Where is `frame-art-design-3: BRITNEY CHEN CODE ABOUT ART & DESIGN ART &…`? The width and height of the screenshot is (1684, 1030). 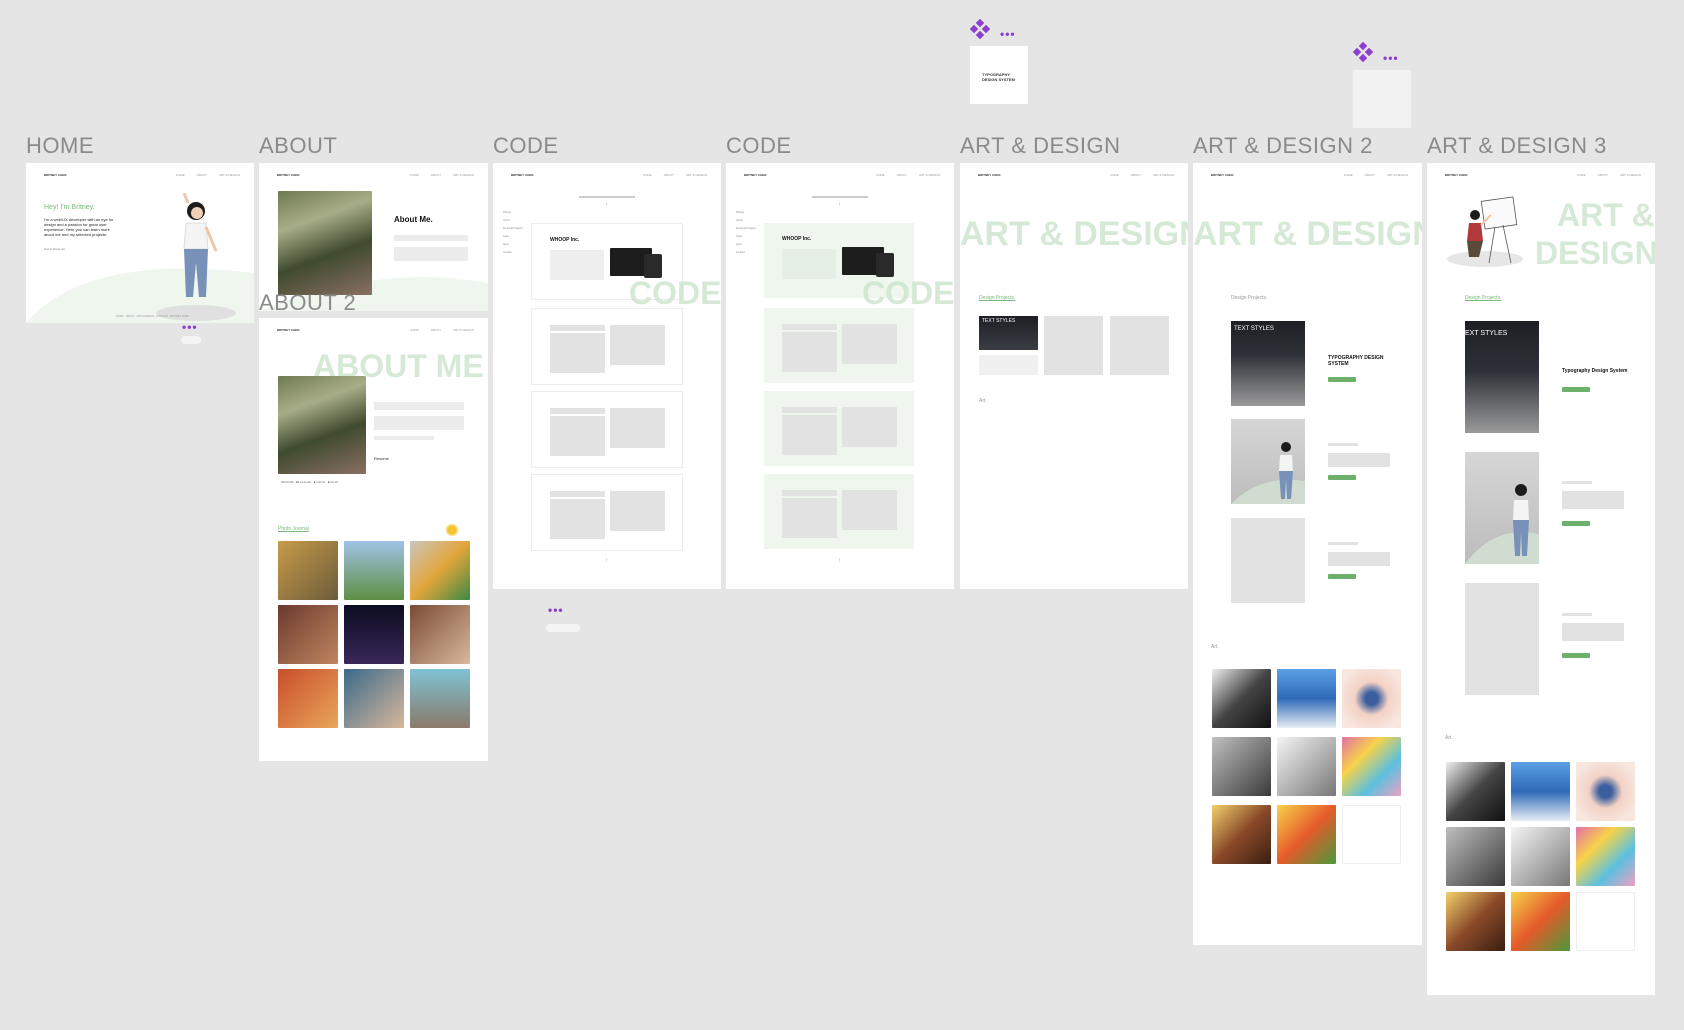 frame-art-design-3: BRITNEY CHEN CODE ABOUT ART & DESIGN ART &… is located at coordinates (1541, 579).